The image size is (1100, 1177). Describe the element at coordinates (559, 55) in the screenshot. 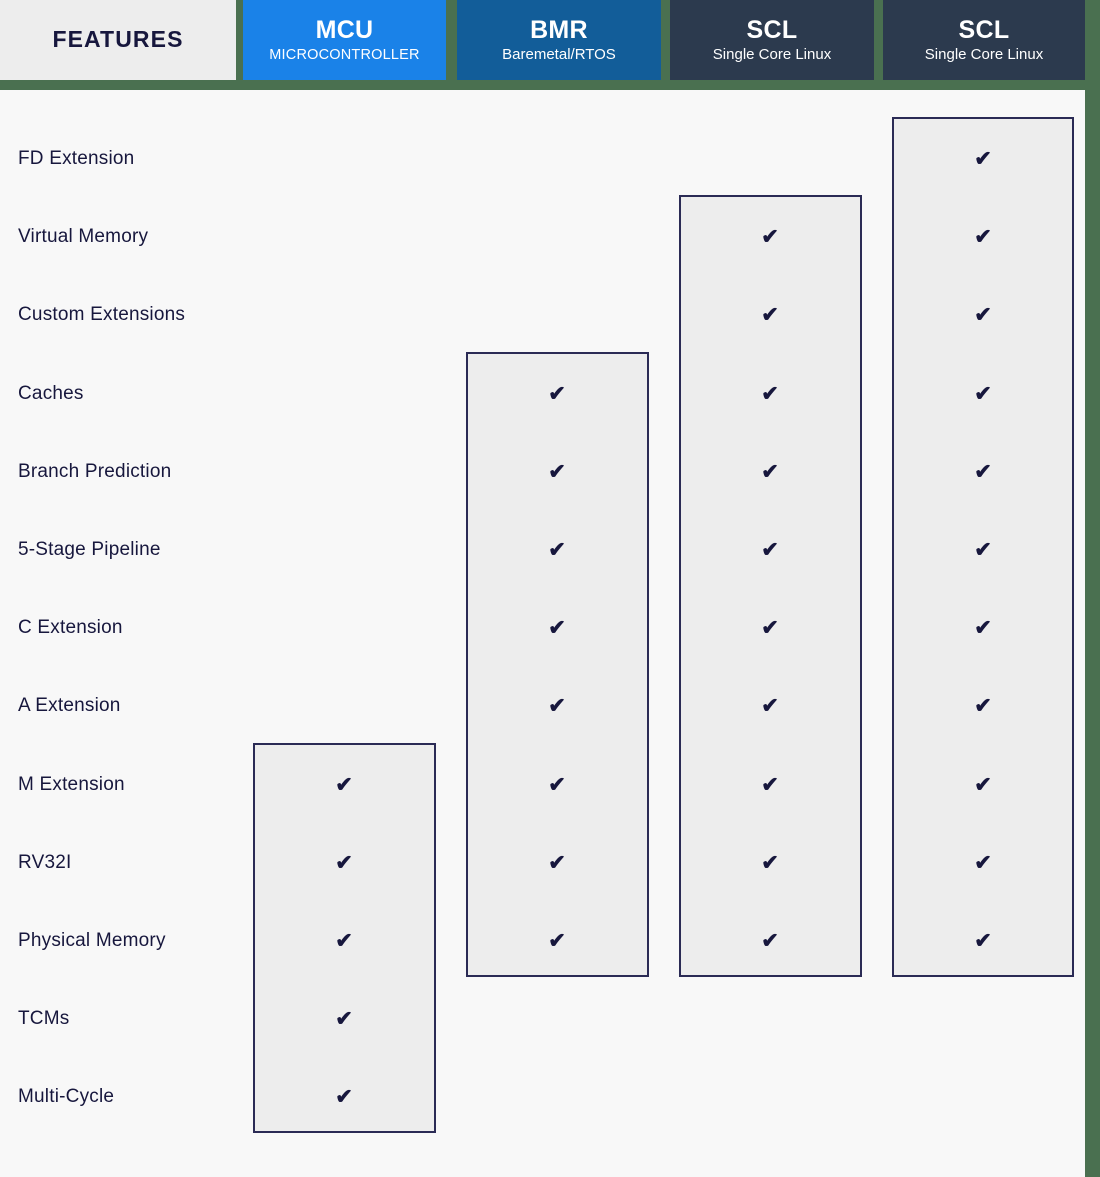

I see `header-bmr-subtitle: Baremetal/RTOS` at that location.